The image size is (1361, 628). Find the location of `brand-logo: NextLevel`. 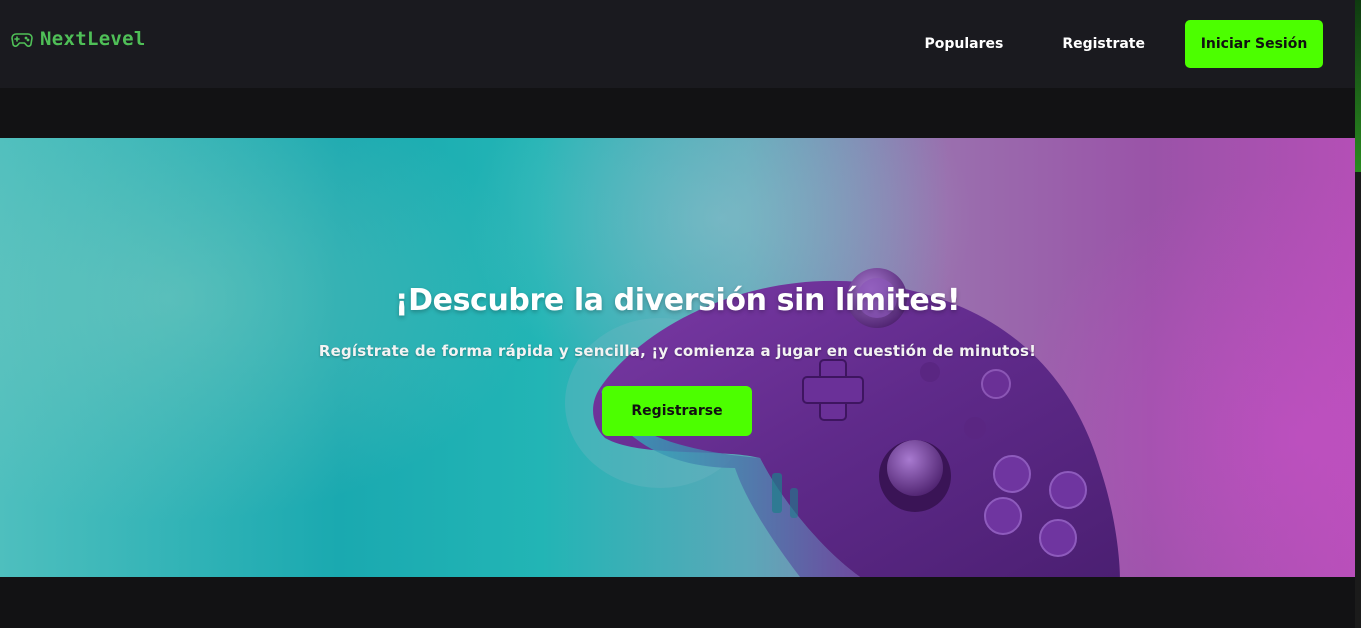

brand-logo: NextLevel is located at coordinates (78, 39).